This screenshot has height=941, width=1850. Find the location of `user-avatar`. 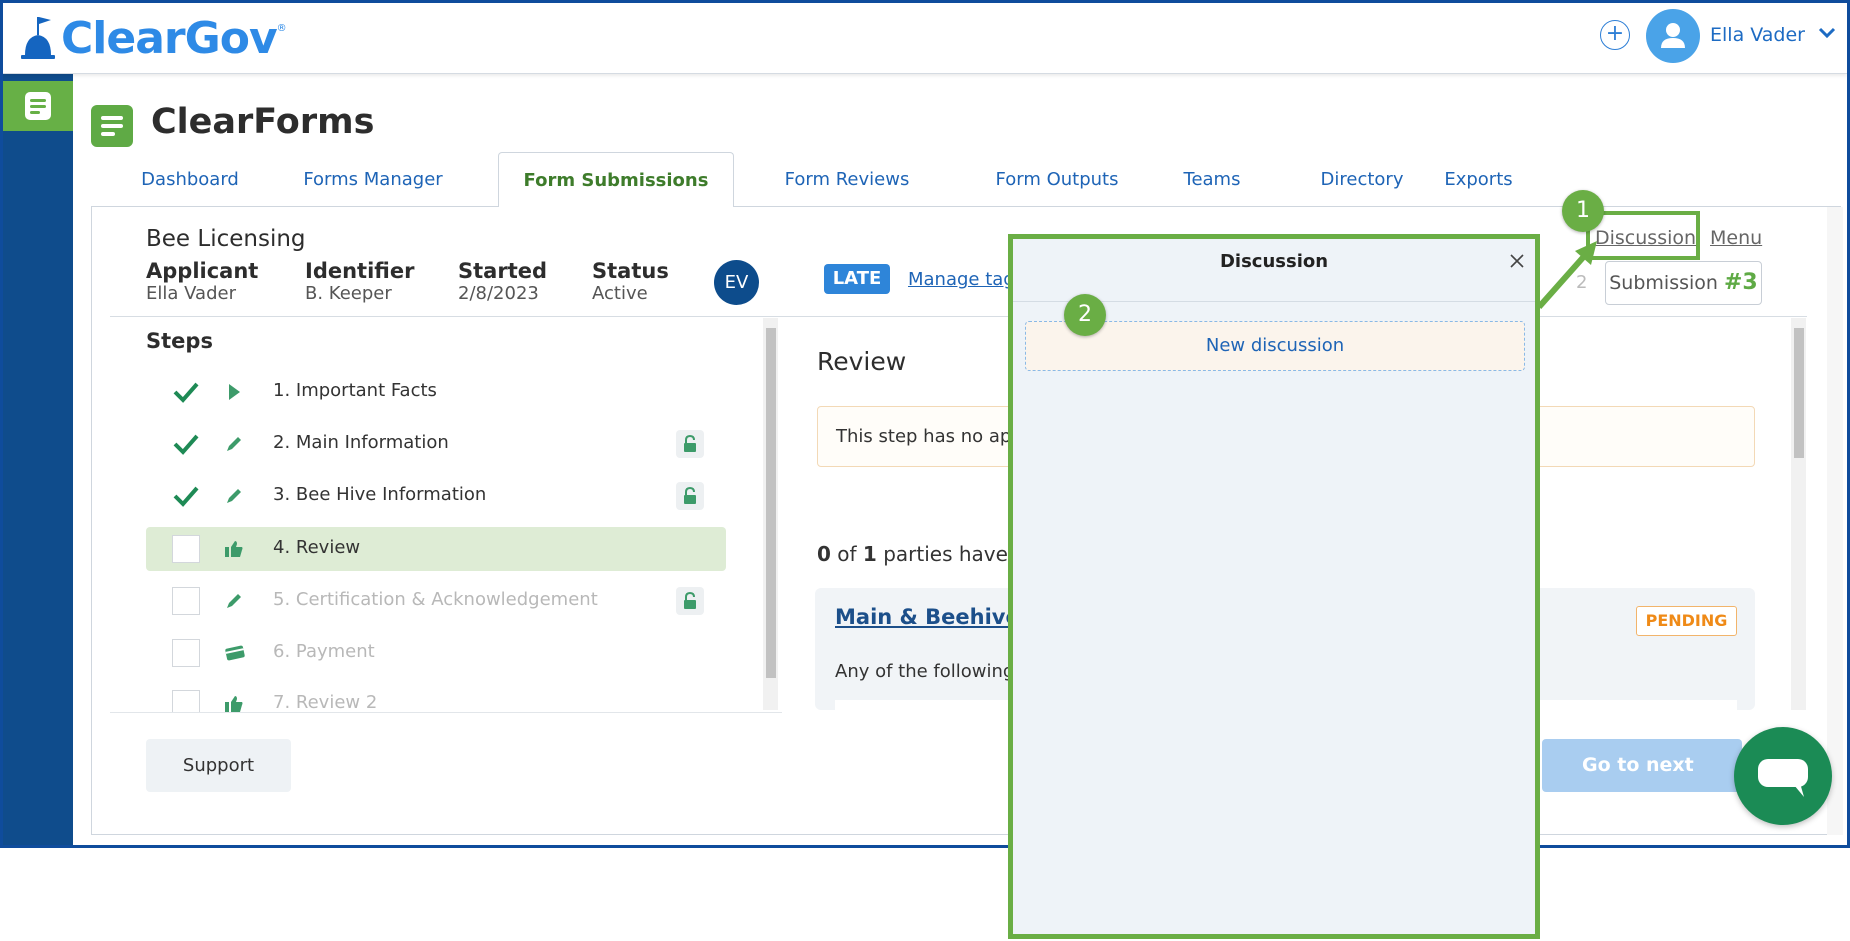

user-avatar is located at coordinates (1673, 36).